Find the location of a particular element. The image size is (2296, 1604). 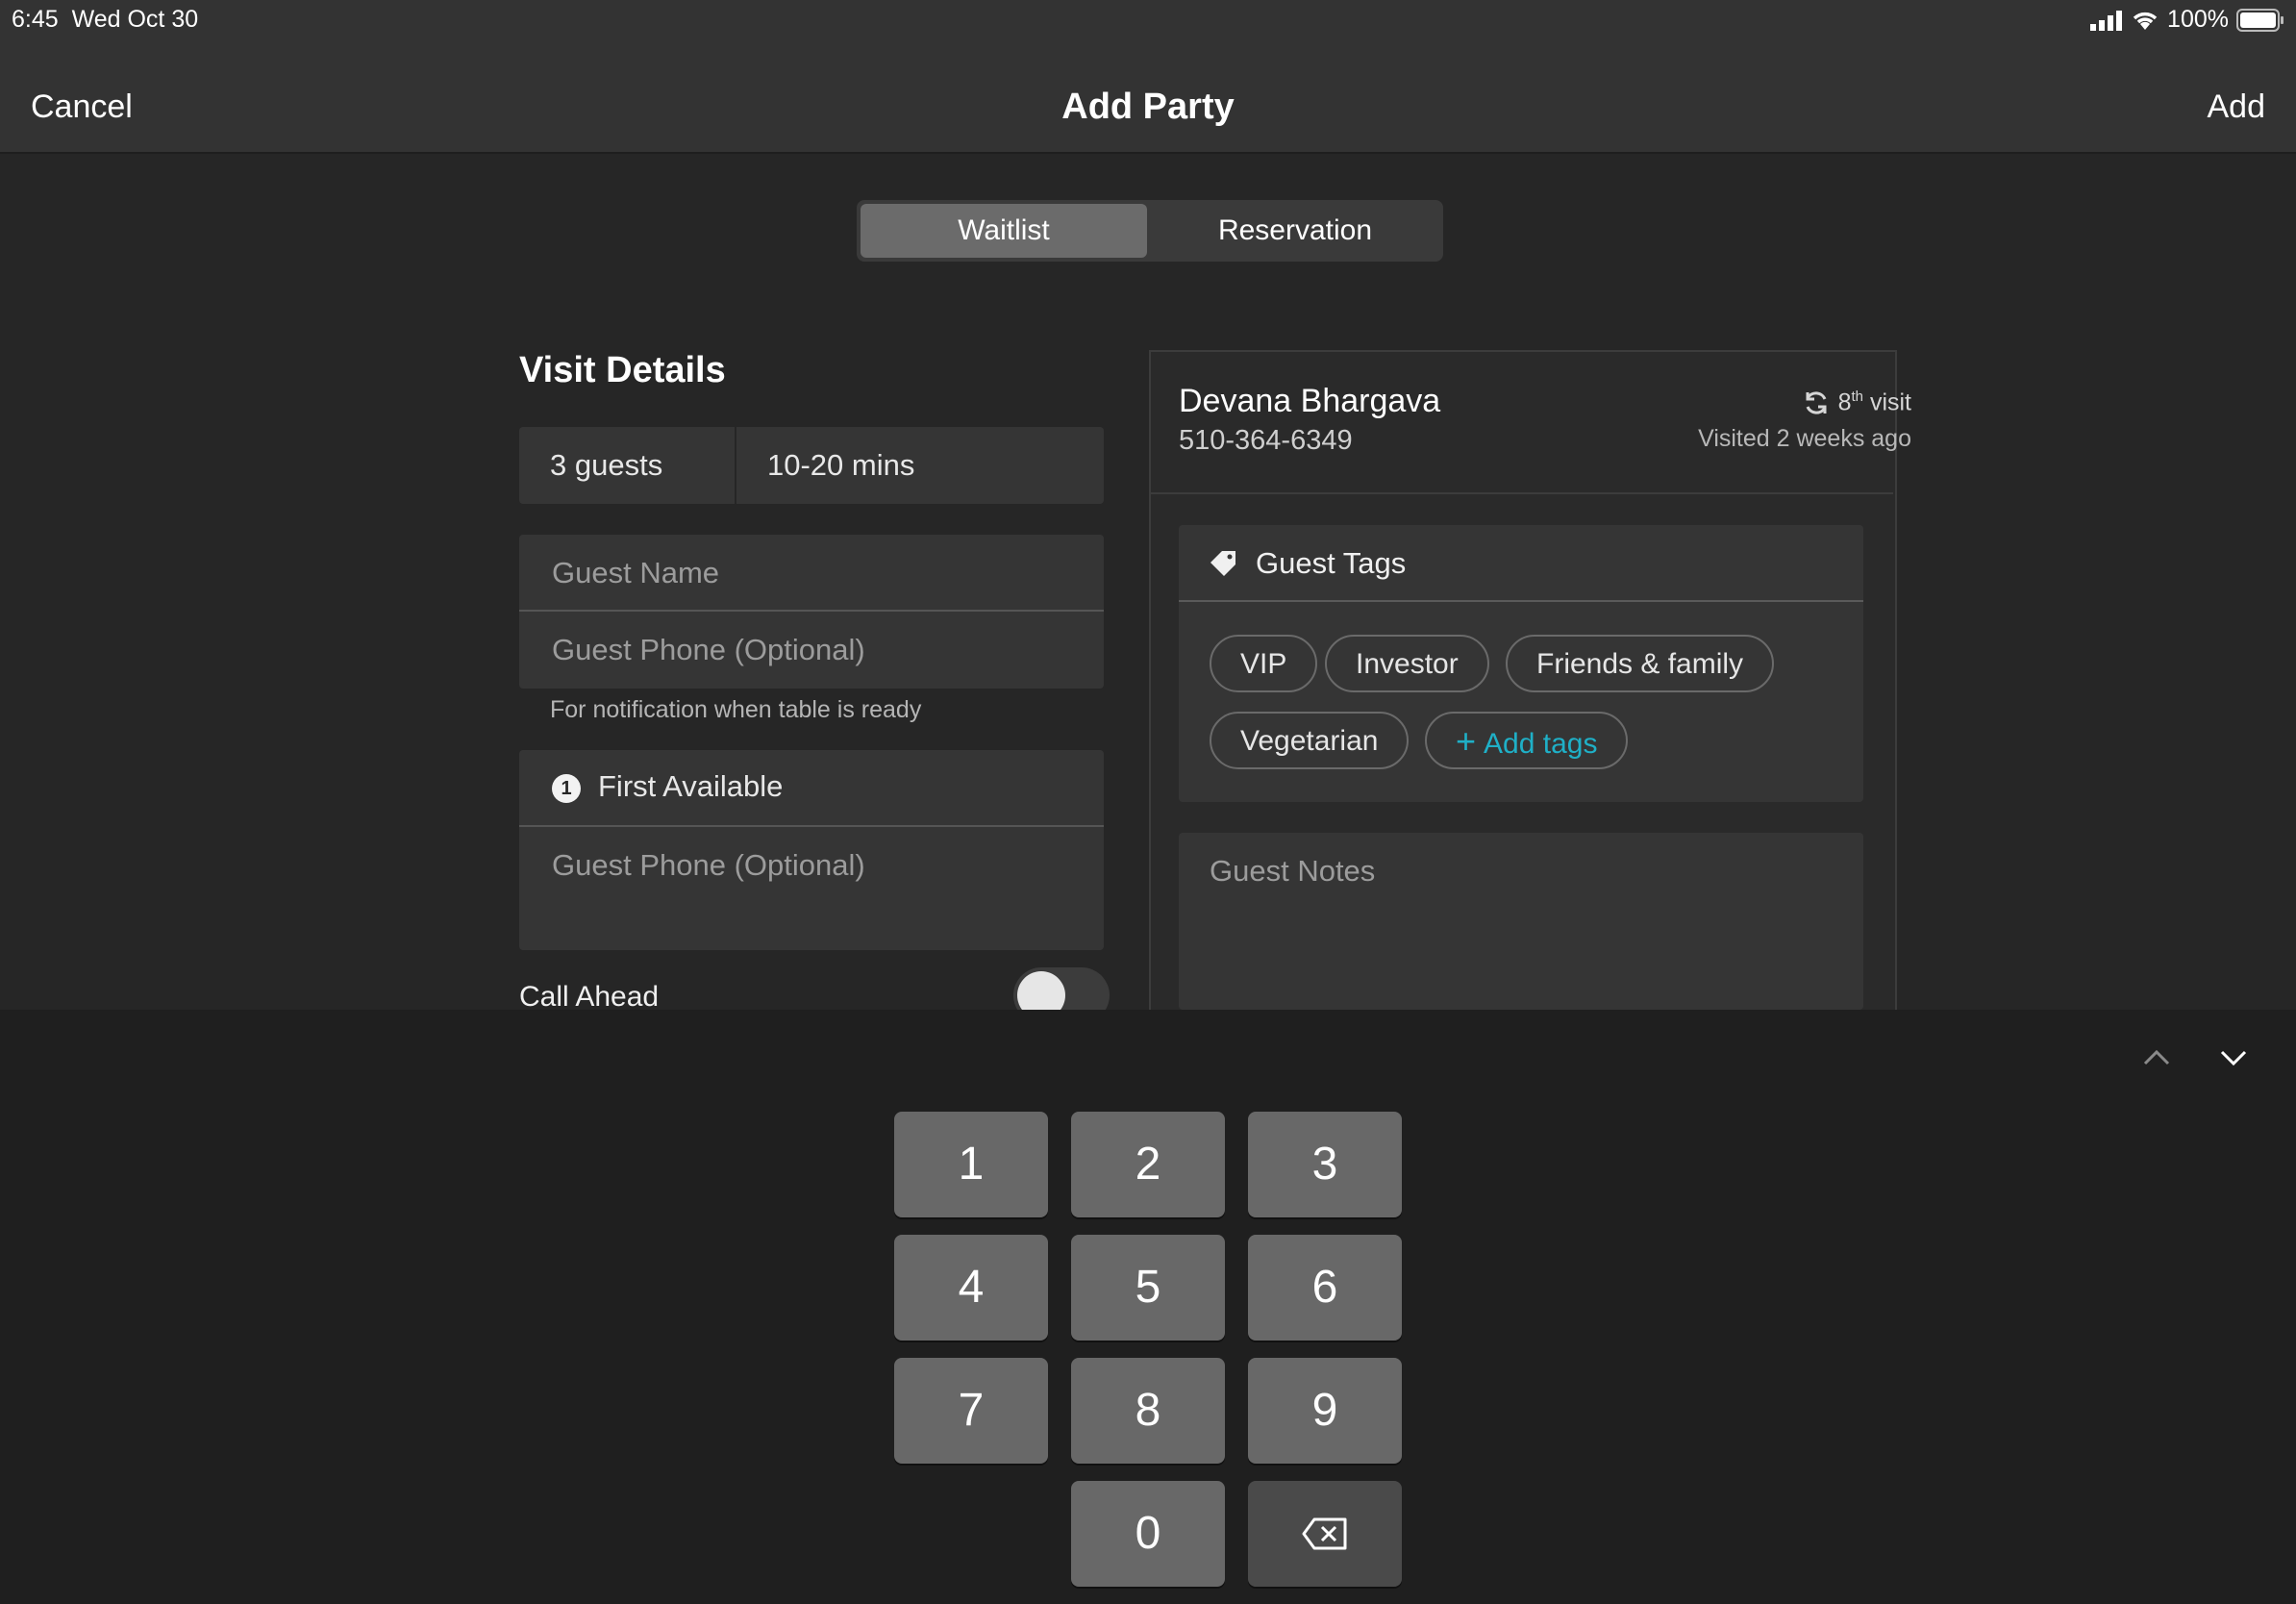

wifi-icon is located at coordinates (2145, 21).